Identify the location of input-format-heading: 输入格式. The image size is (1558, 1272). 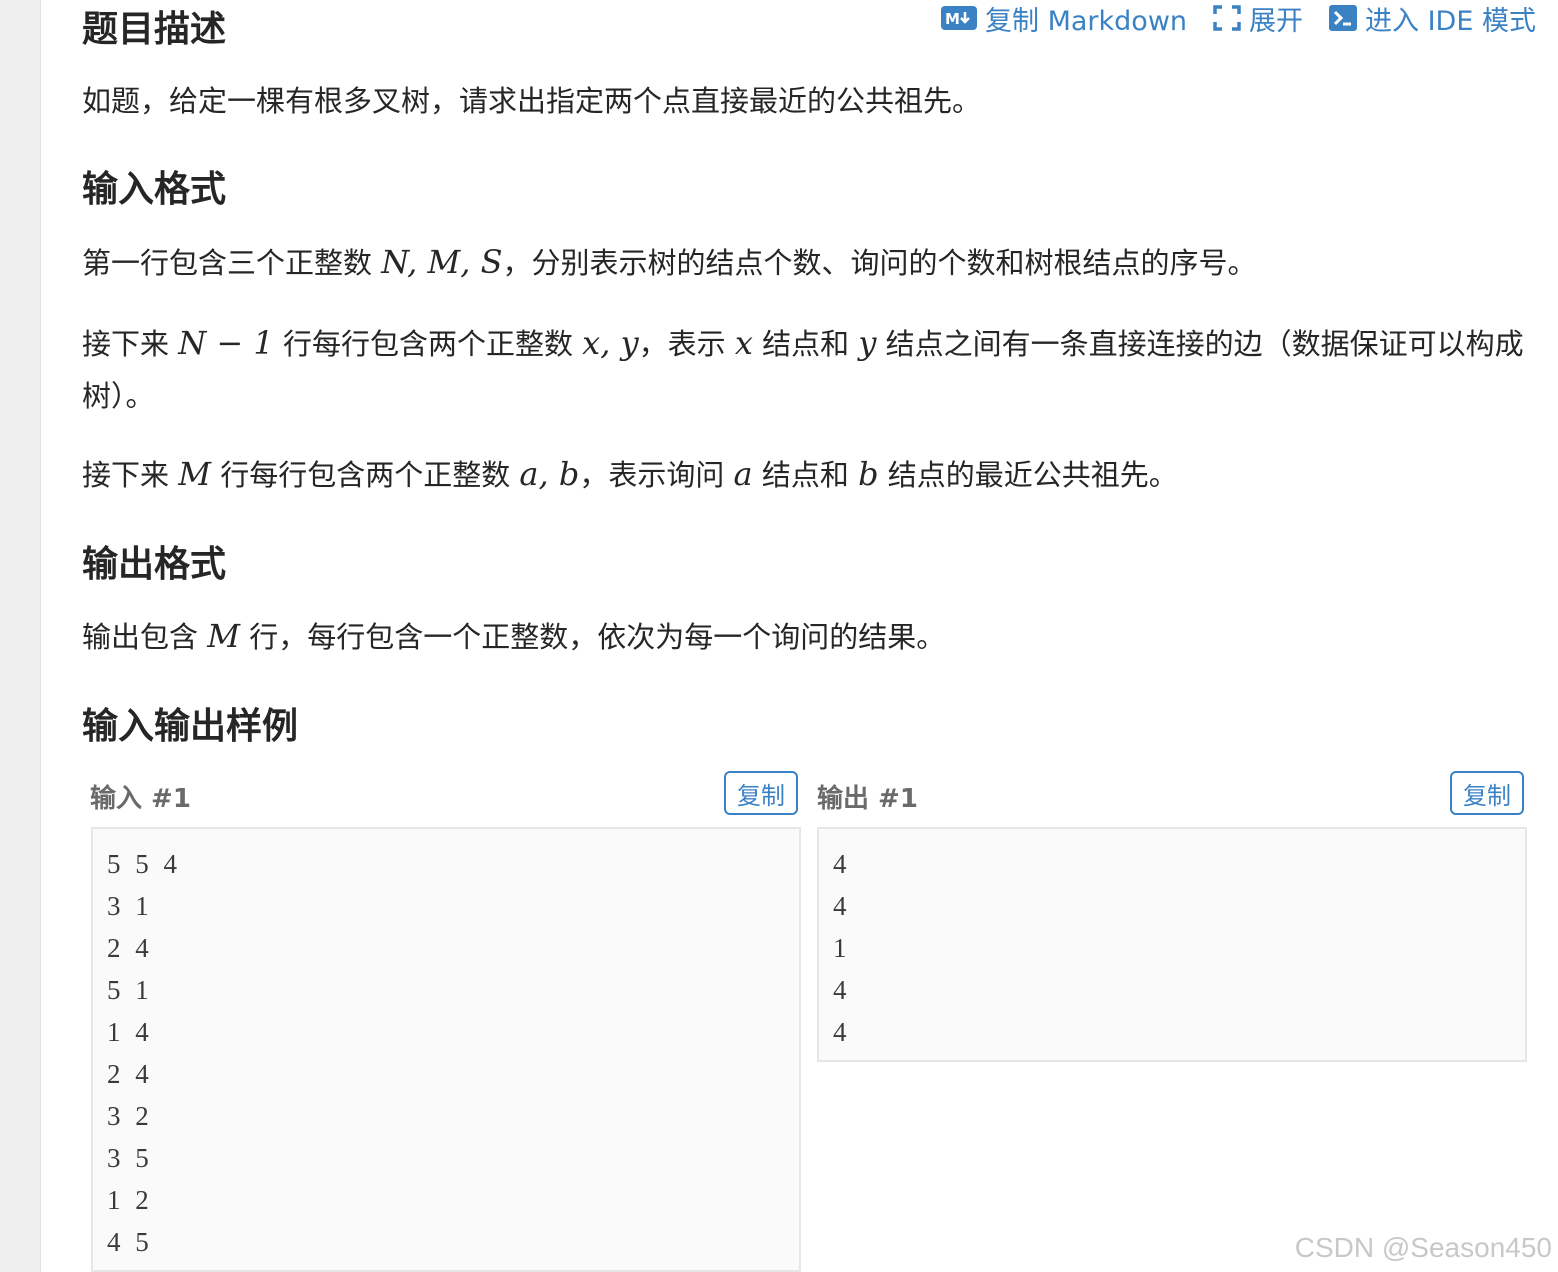
(154, 189).